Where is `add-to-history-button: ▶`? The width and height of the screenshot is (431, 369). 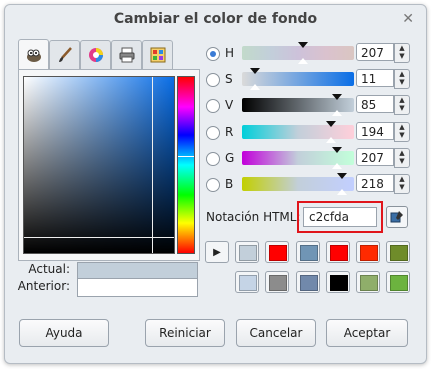 add-to-history-button: ▶ is located at coordinates (217, 252).